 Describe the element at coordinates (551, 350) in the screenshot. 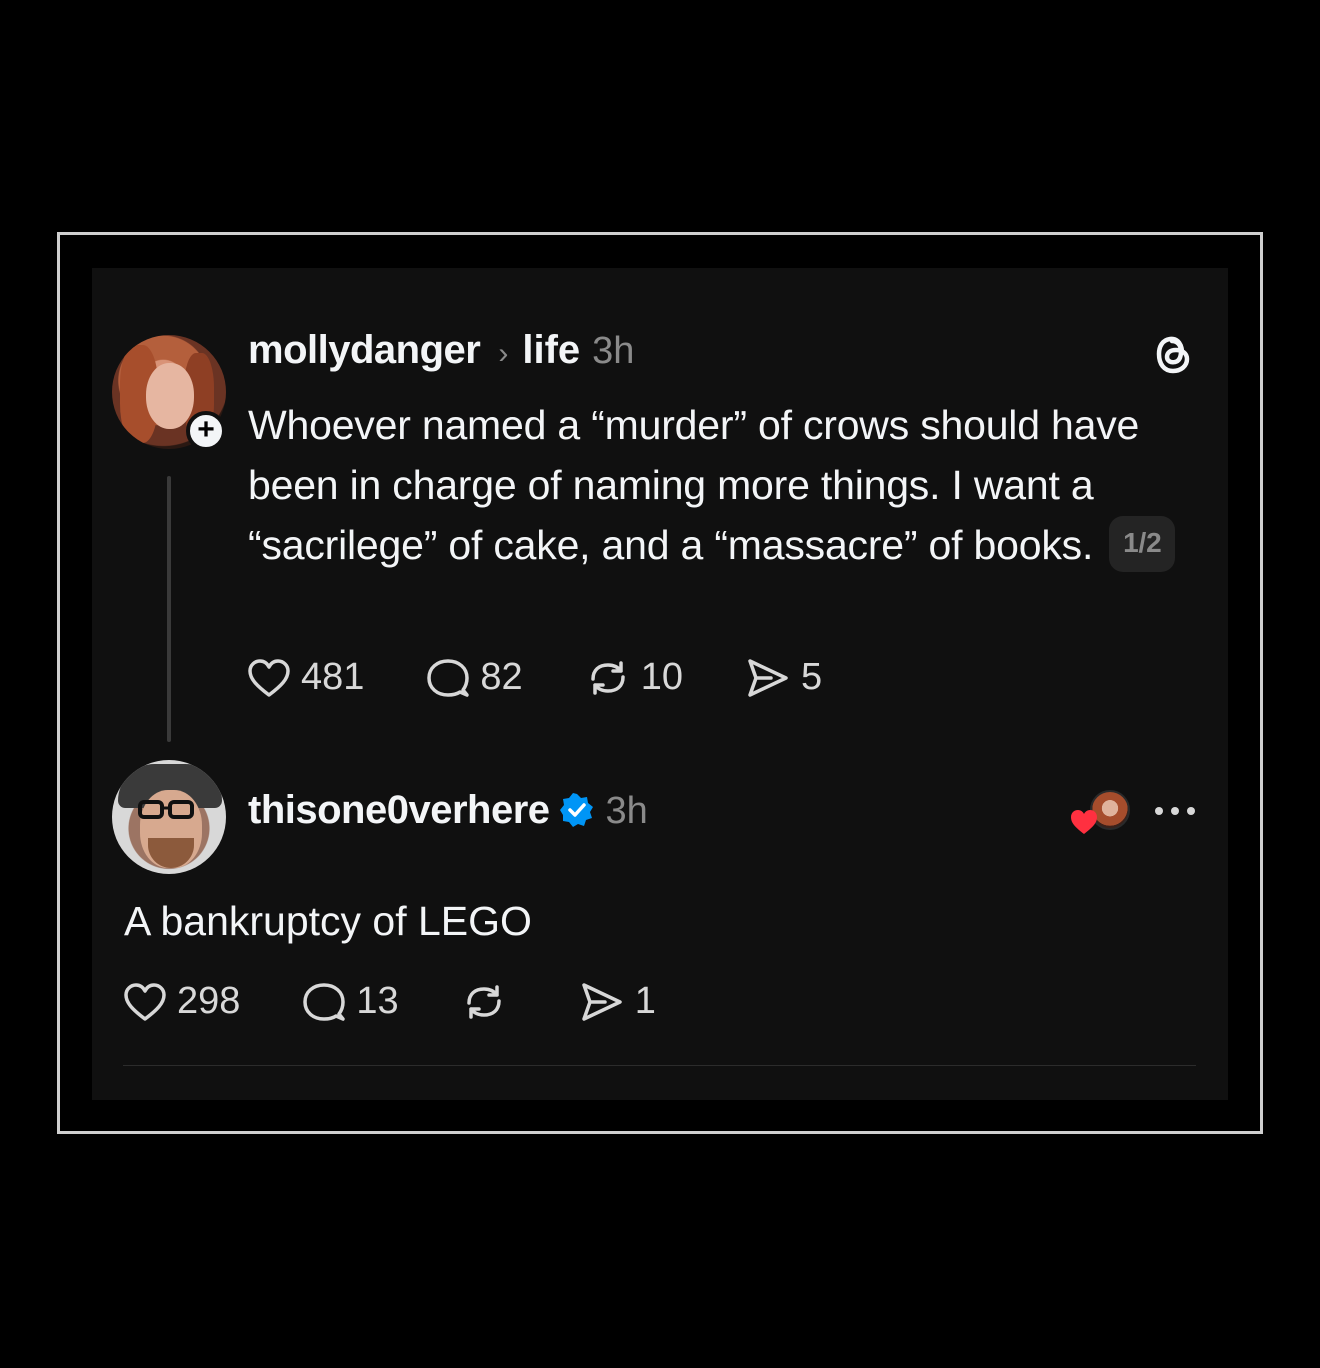

I see `topic-tag: life` at that location.